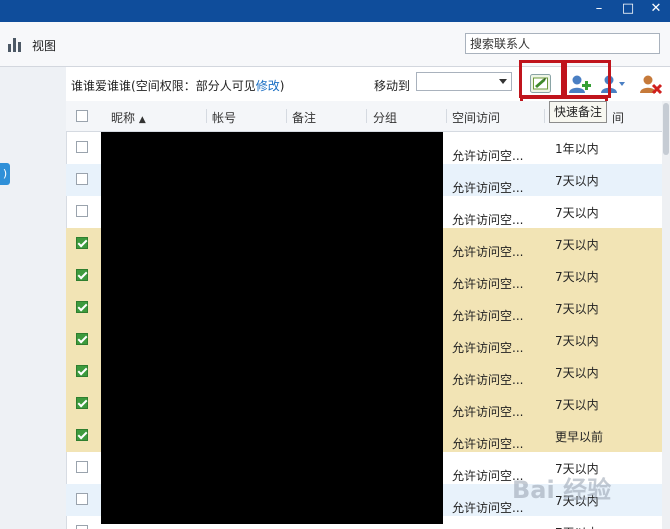  Describe the element at coordinates (392, 86) in the screenshot. I see `move-to-label: 移动到` at that location.